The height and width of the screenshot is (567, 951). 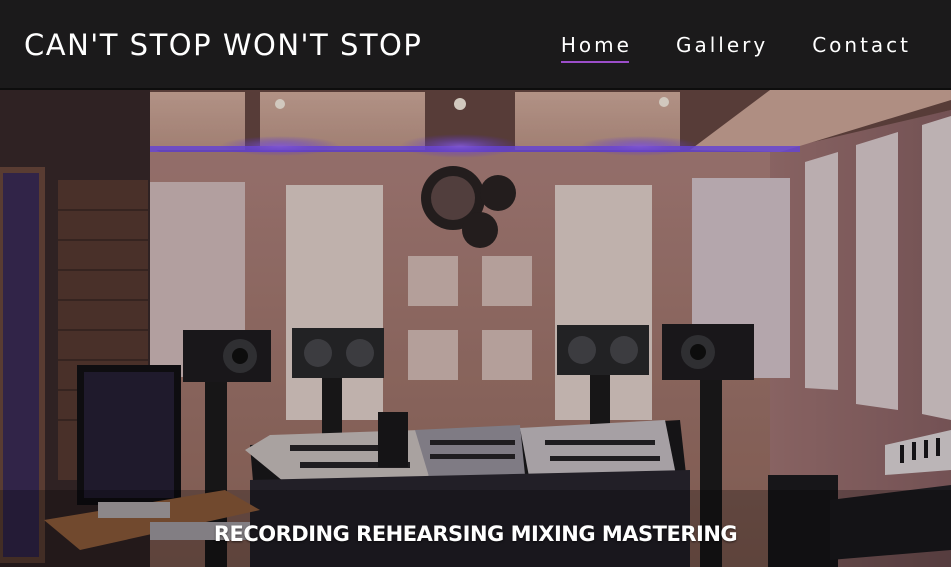 What do you see at coordinates (223, 45) in the screenshot?
I see `site-title: CAN'T STOP WON'T STOP` at bounding box center [223, 45].